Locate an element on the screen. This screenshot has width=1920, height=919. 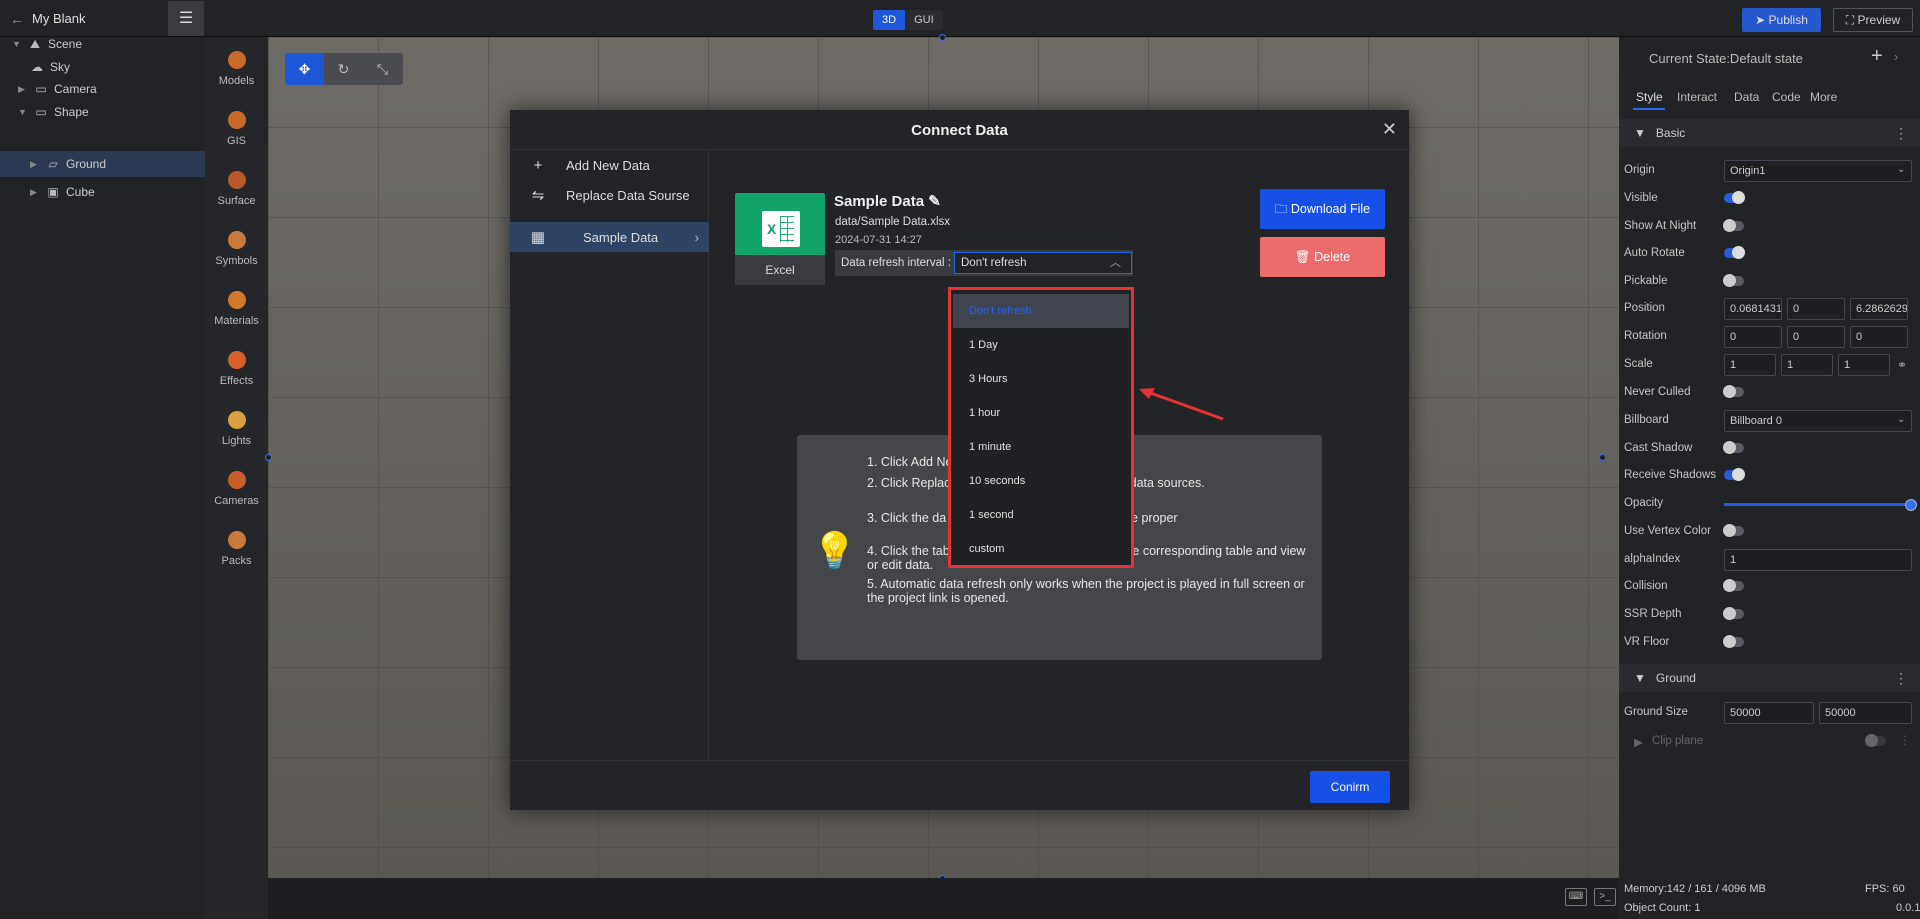
menu-icon: ☰ is located at coordinates (186, 18).